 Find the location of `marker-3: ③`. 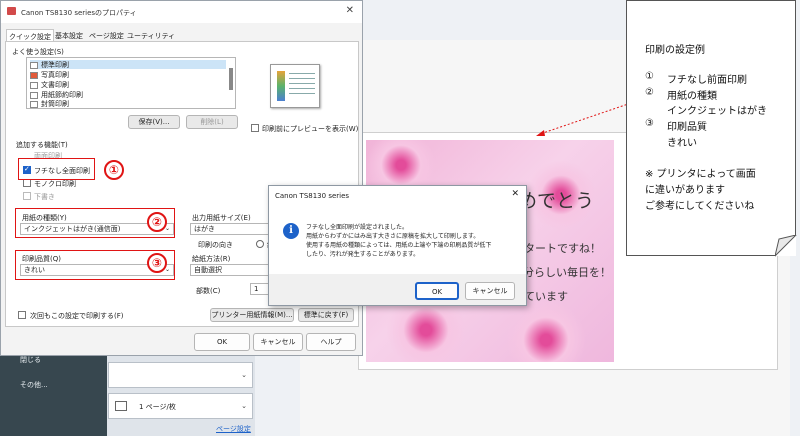

marker-3: ③ is located at coordinates (157, 263).